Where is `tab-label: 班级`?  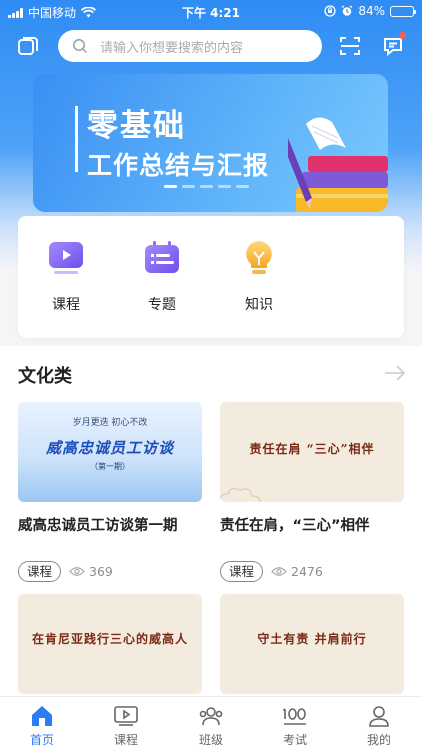 tab-label: 班级 is located at coordinates (210, 740).